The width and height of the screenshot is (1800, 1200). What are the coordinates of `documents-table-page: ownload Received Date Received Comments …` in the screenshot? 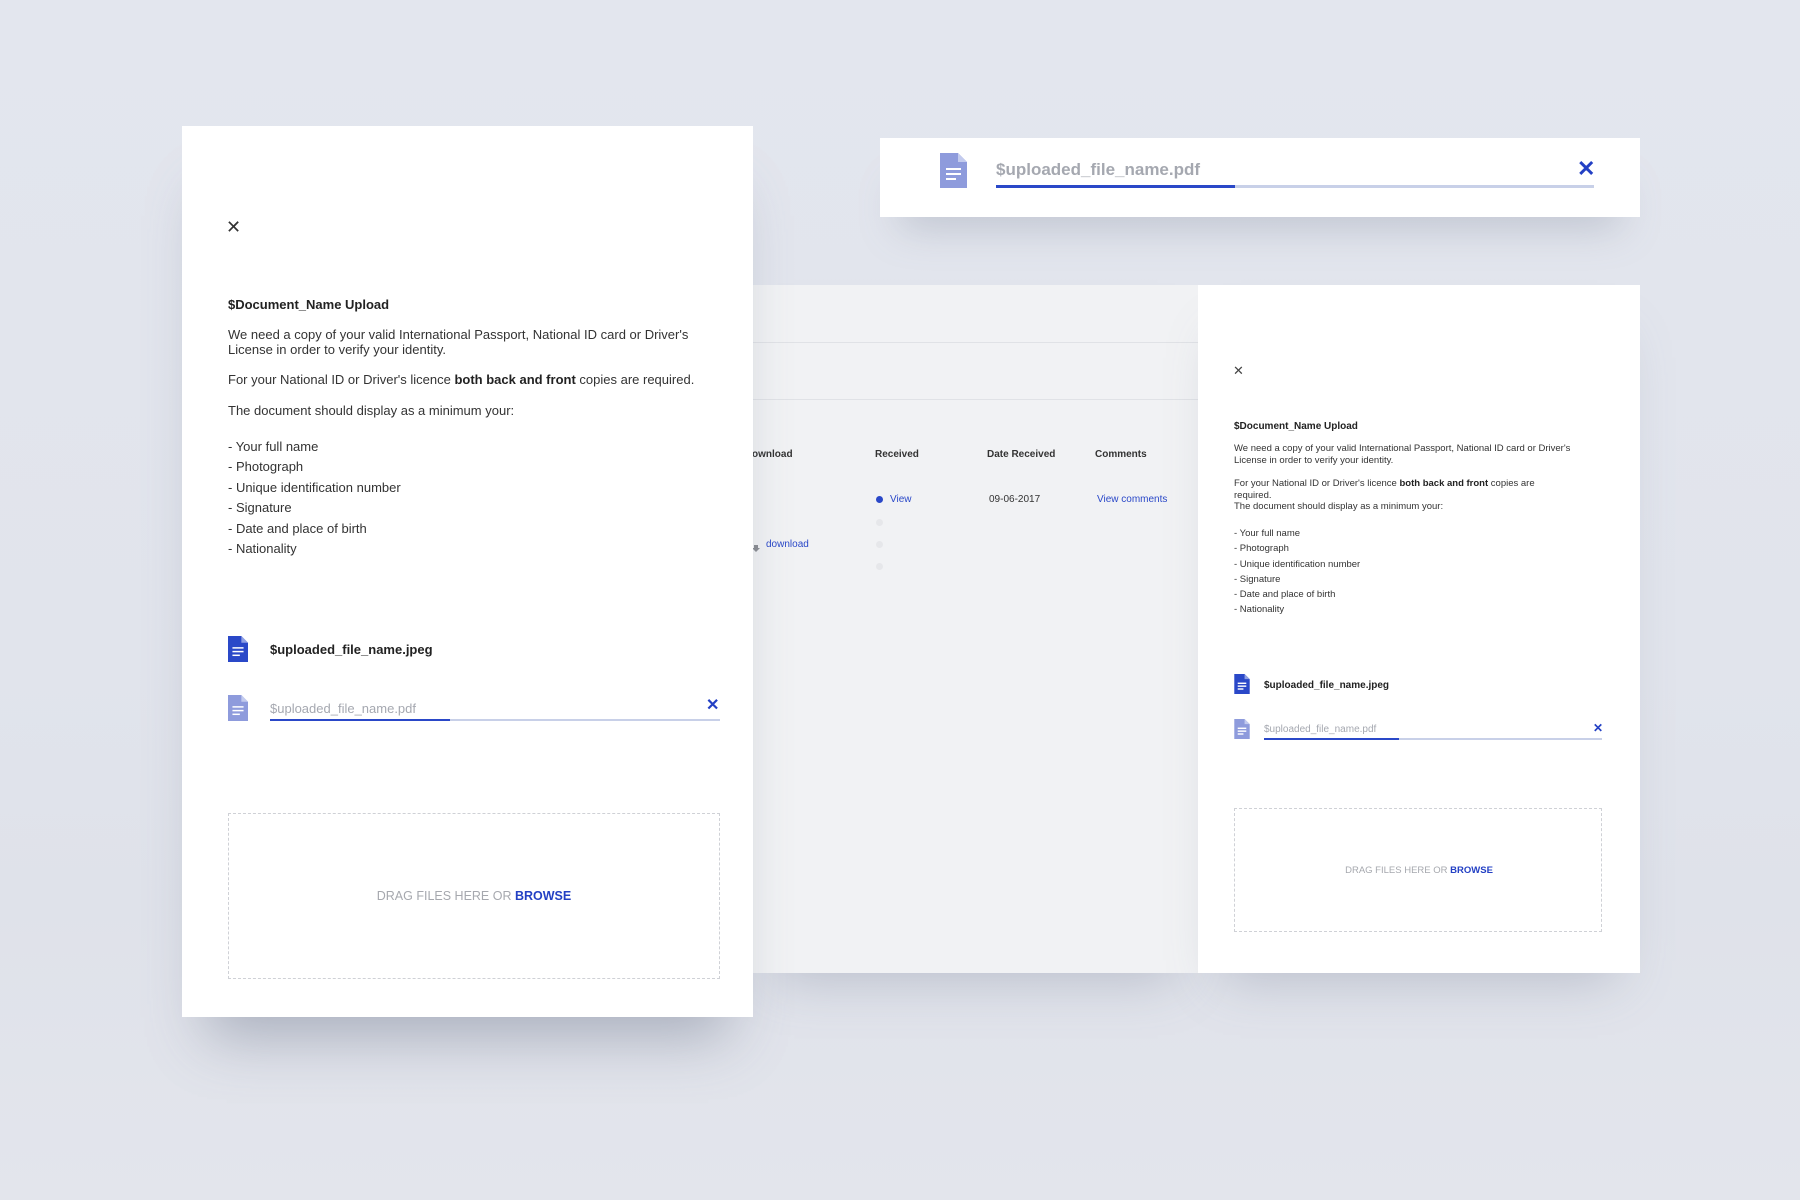 It's located at (976, 629).